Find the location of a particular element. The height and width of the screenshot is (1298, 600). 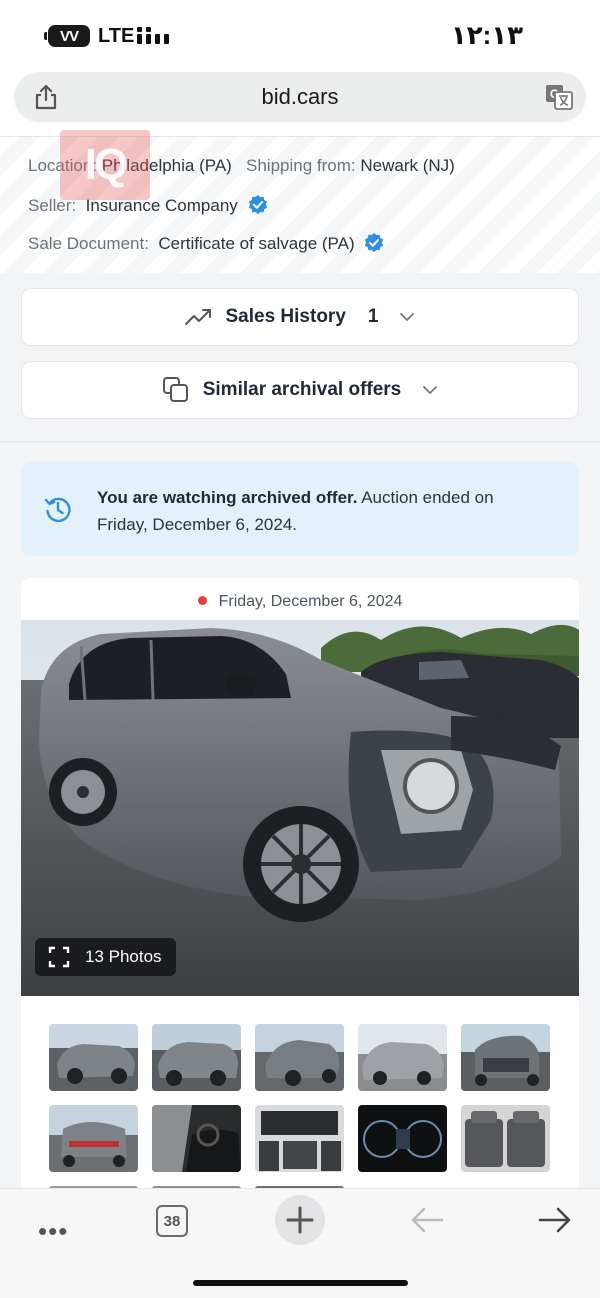

battery-text: VV is located at coordinates (69, 36).